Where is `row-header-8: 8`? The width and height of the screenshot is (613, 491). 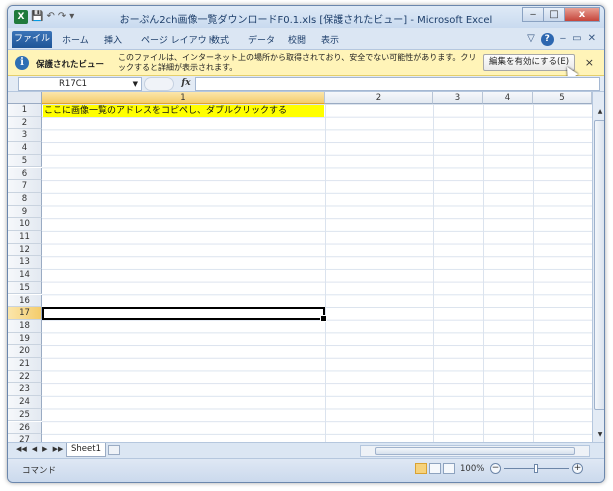
row-header-8: 8 is located at coordinates (25, 199).